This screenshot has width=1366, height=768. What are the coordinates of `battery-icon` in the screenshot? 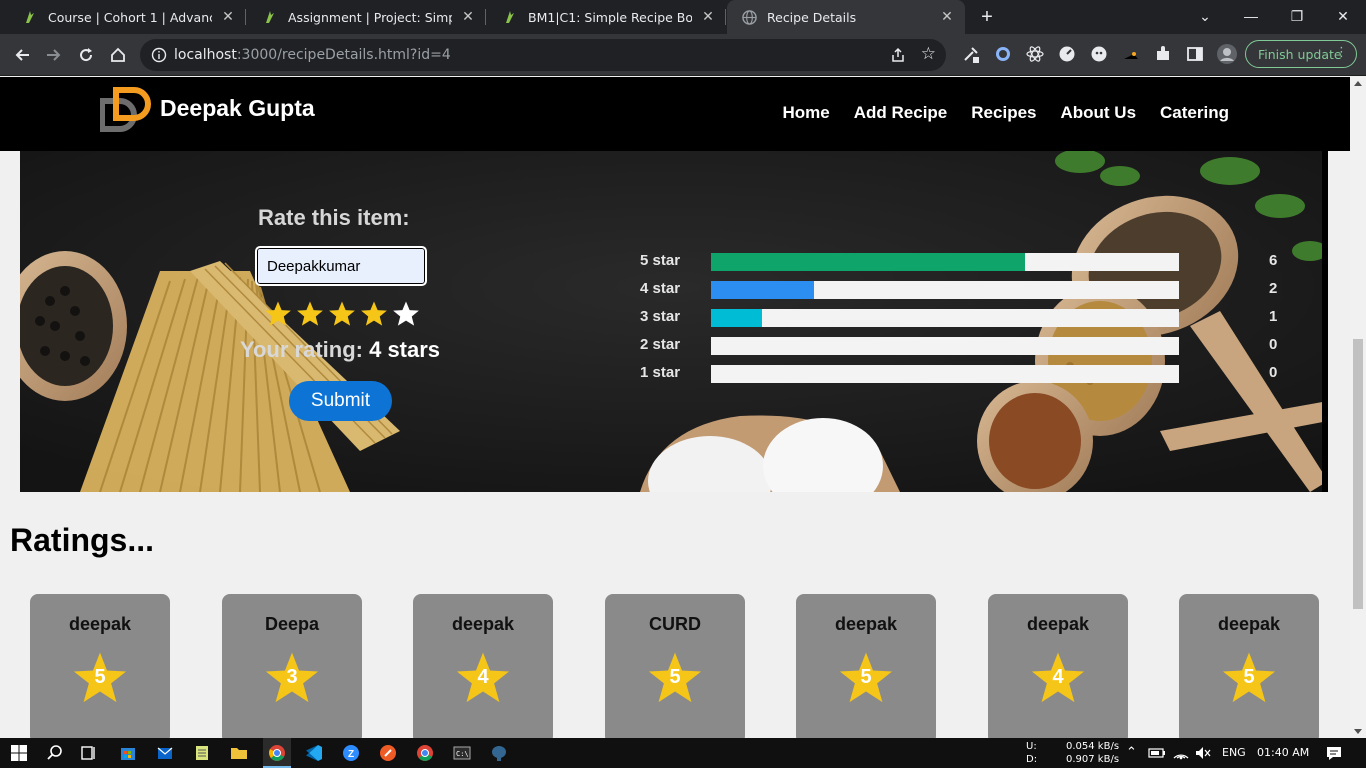 It's located at (1157, 753).